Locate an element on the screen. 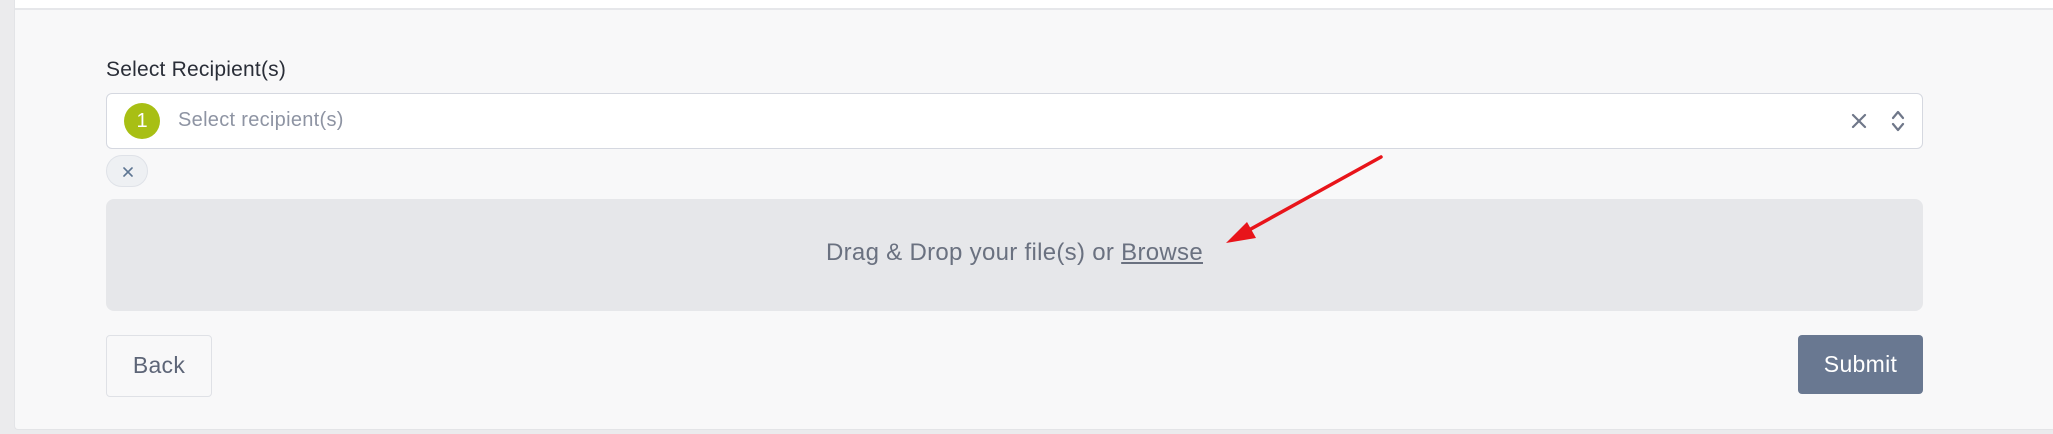  browse-link: Browse is located at coordinates (1162, 252).